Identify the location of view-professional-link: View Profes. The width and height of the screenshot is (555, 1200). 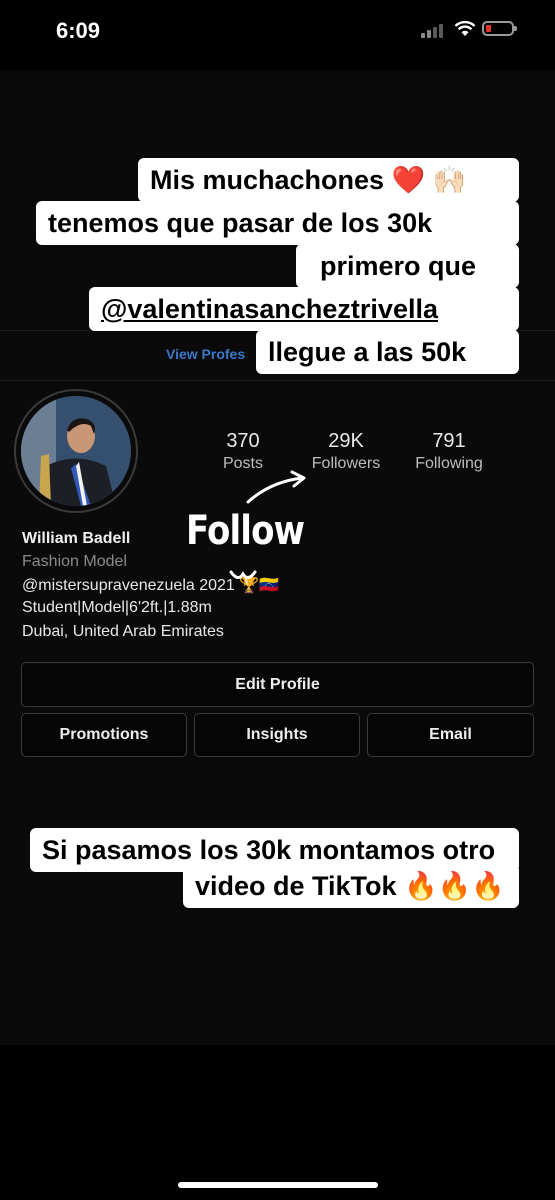
(205, 354).